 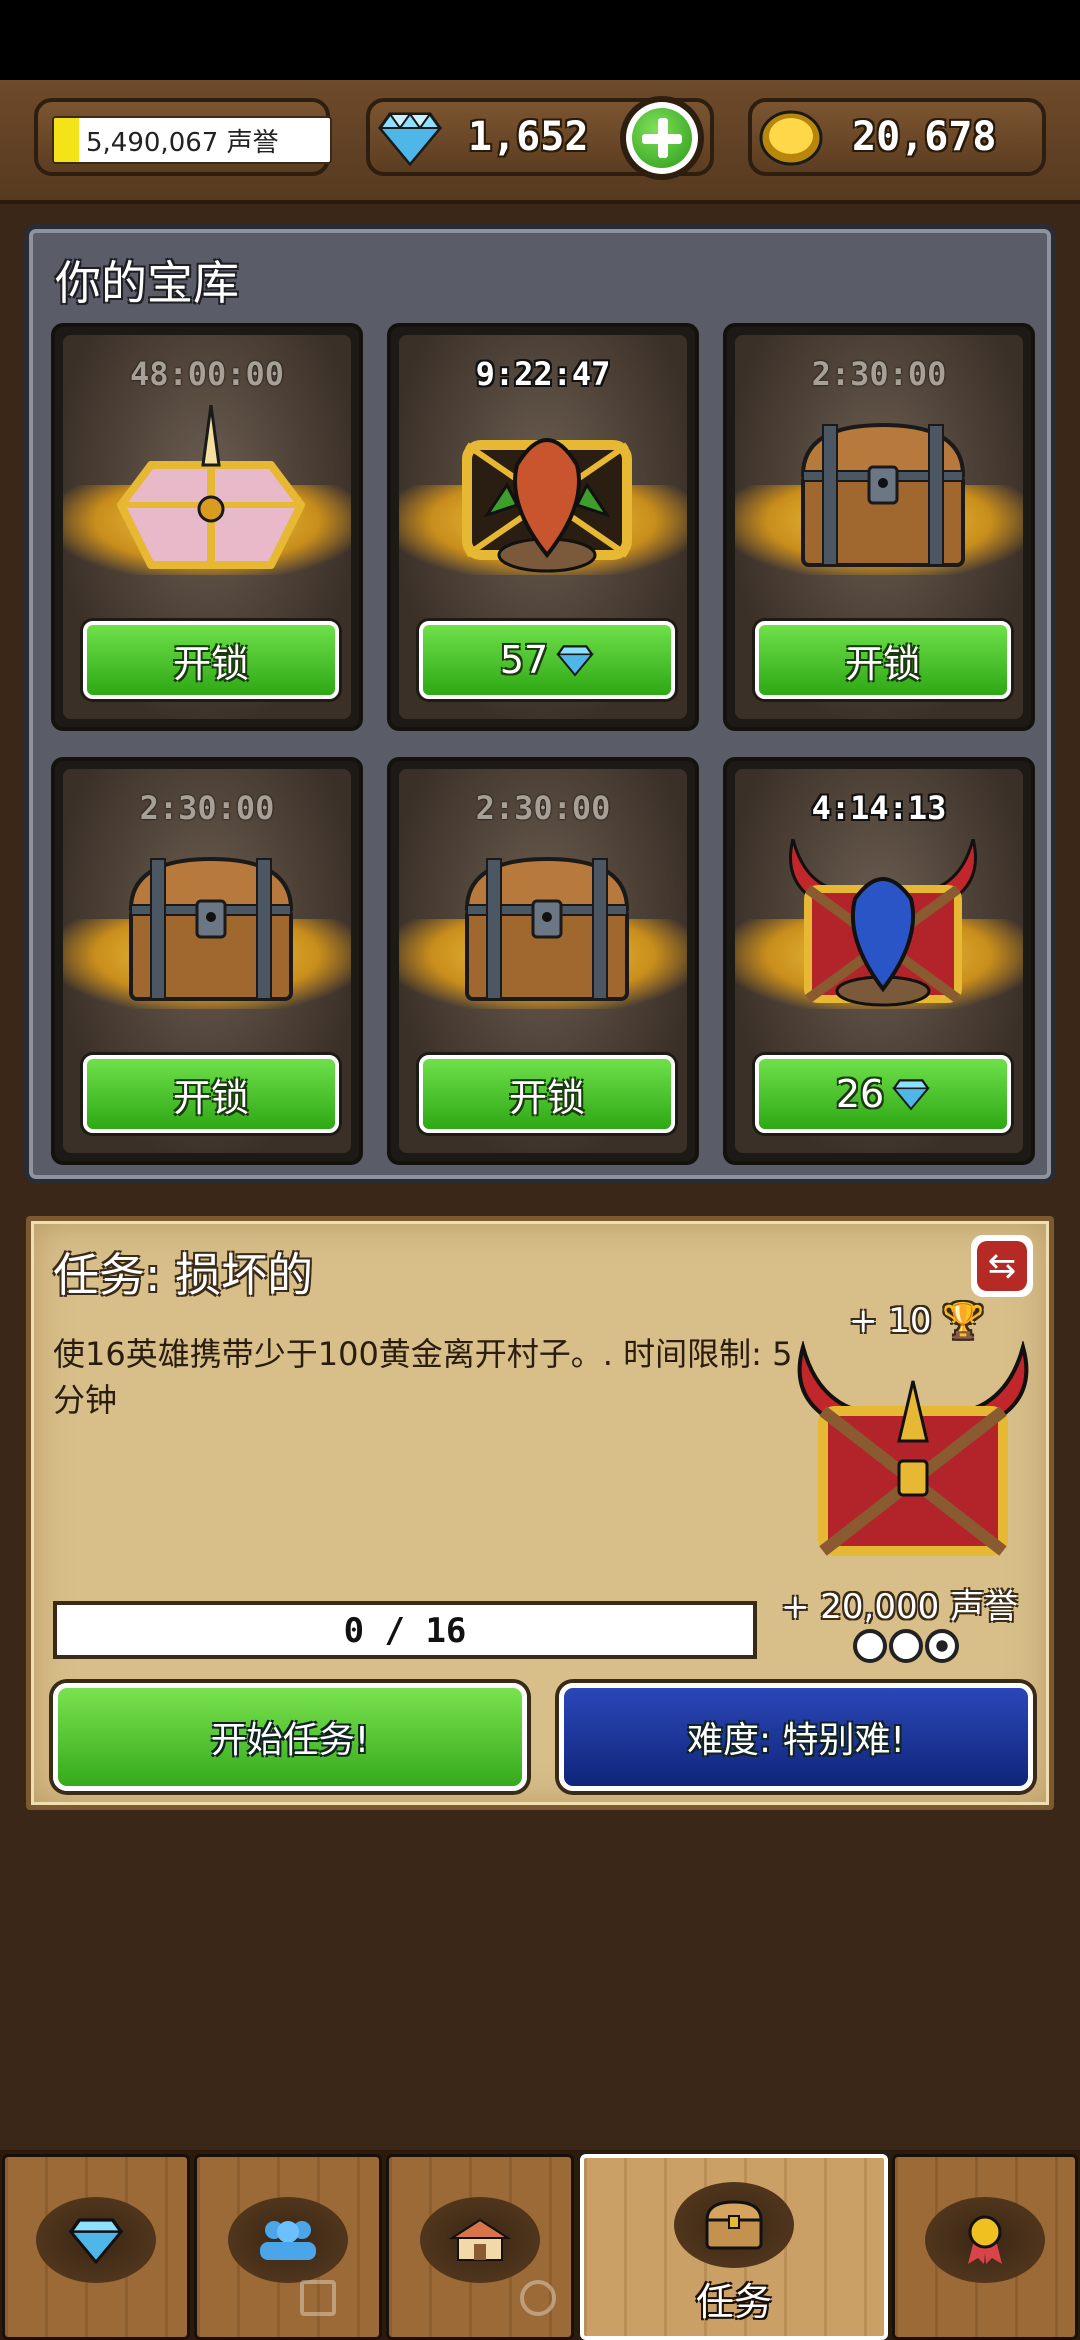 I want to click on swap-quest-button: ⇆, so click(x=1002, y=1266).